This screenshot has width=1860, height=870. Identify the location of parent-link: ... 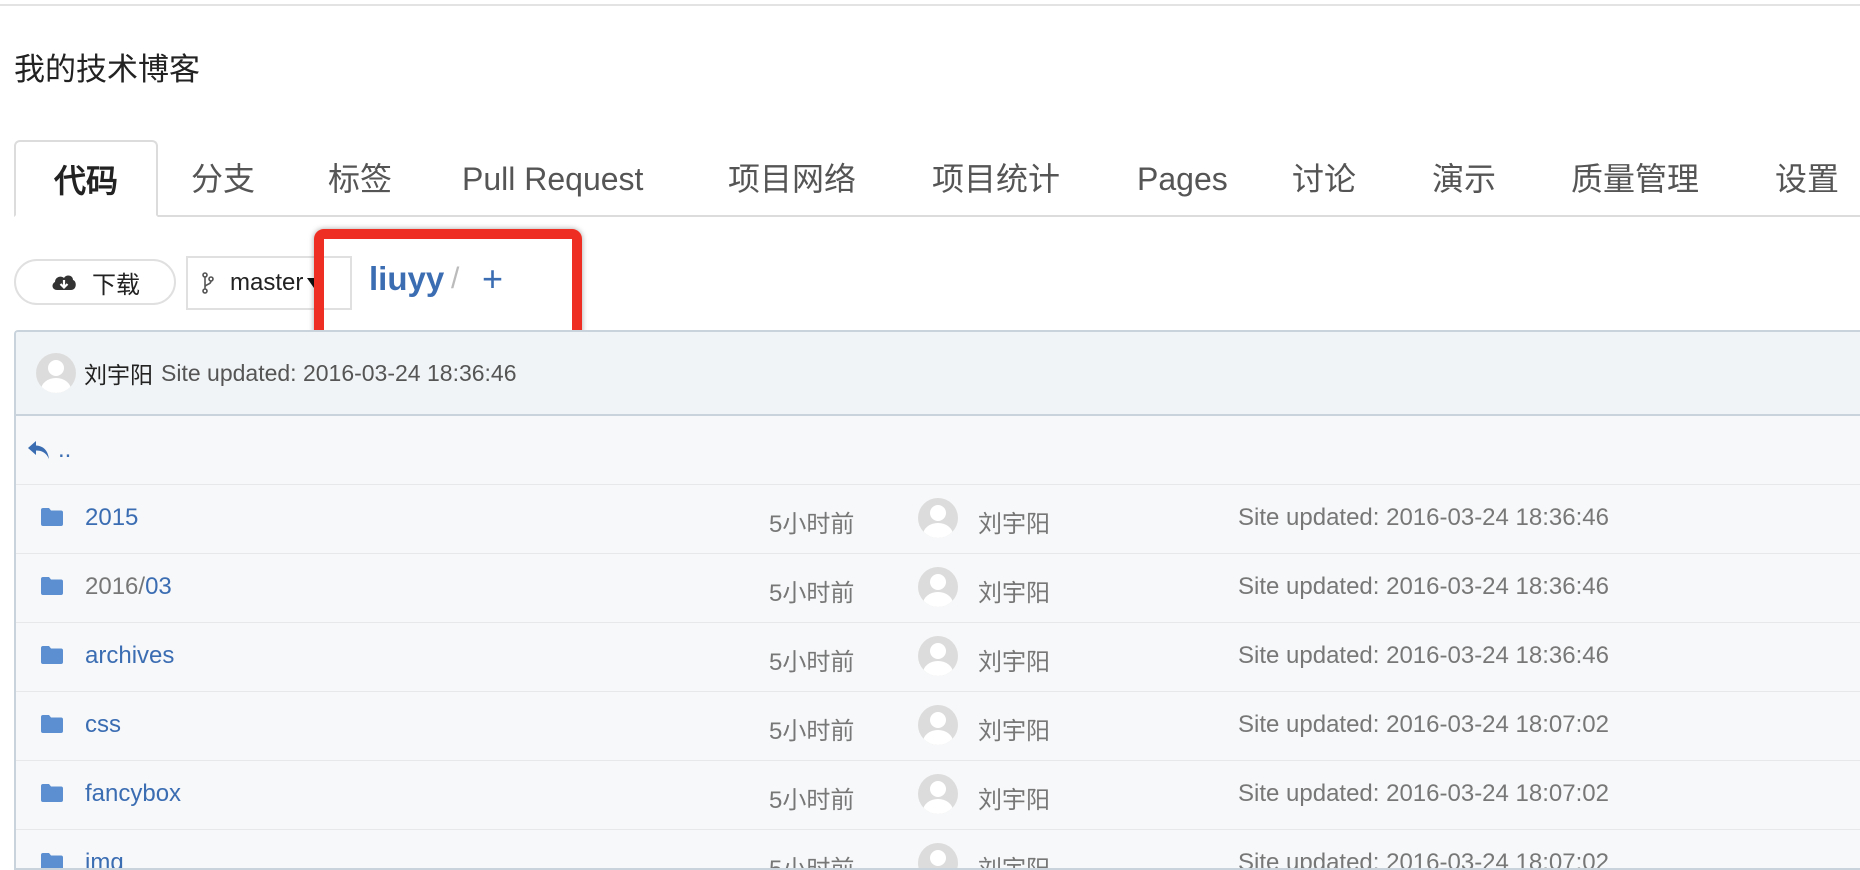
(64, 450).